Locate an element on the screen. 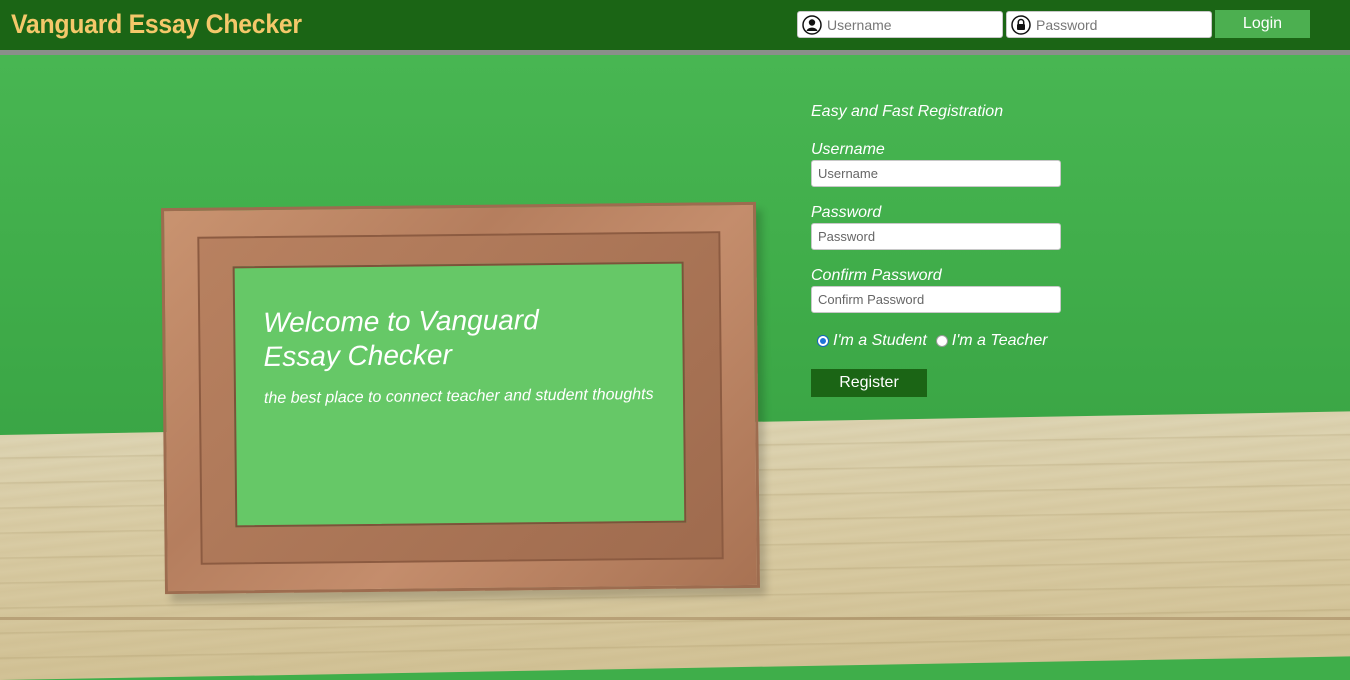 The height and width of the screenshot is (680, 1350). header-username-input is located at coordinates (912, 24).